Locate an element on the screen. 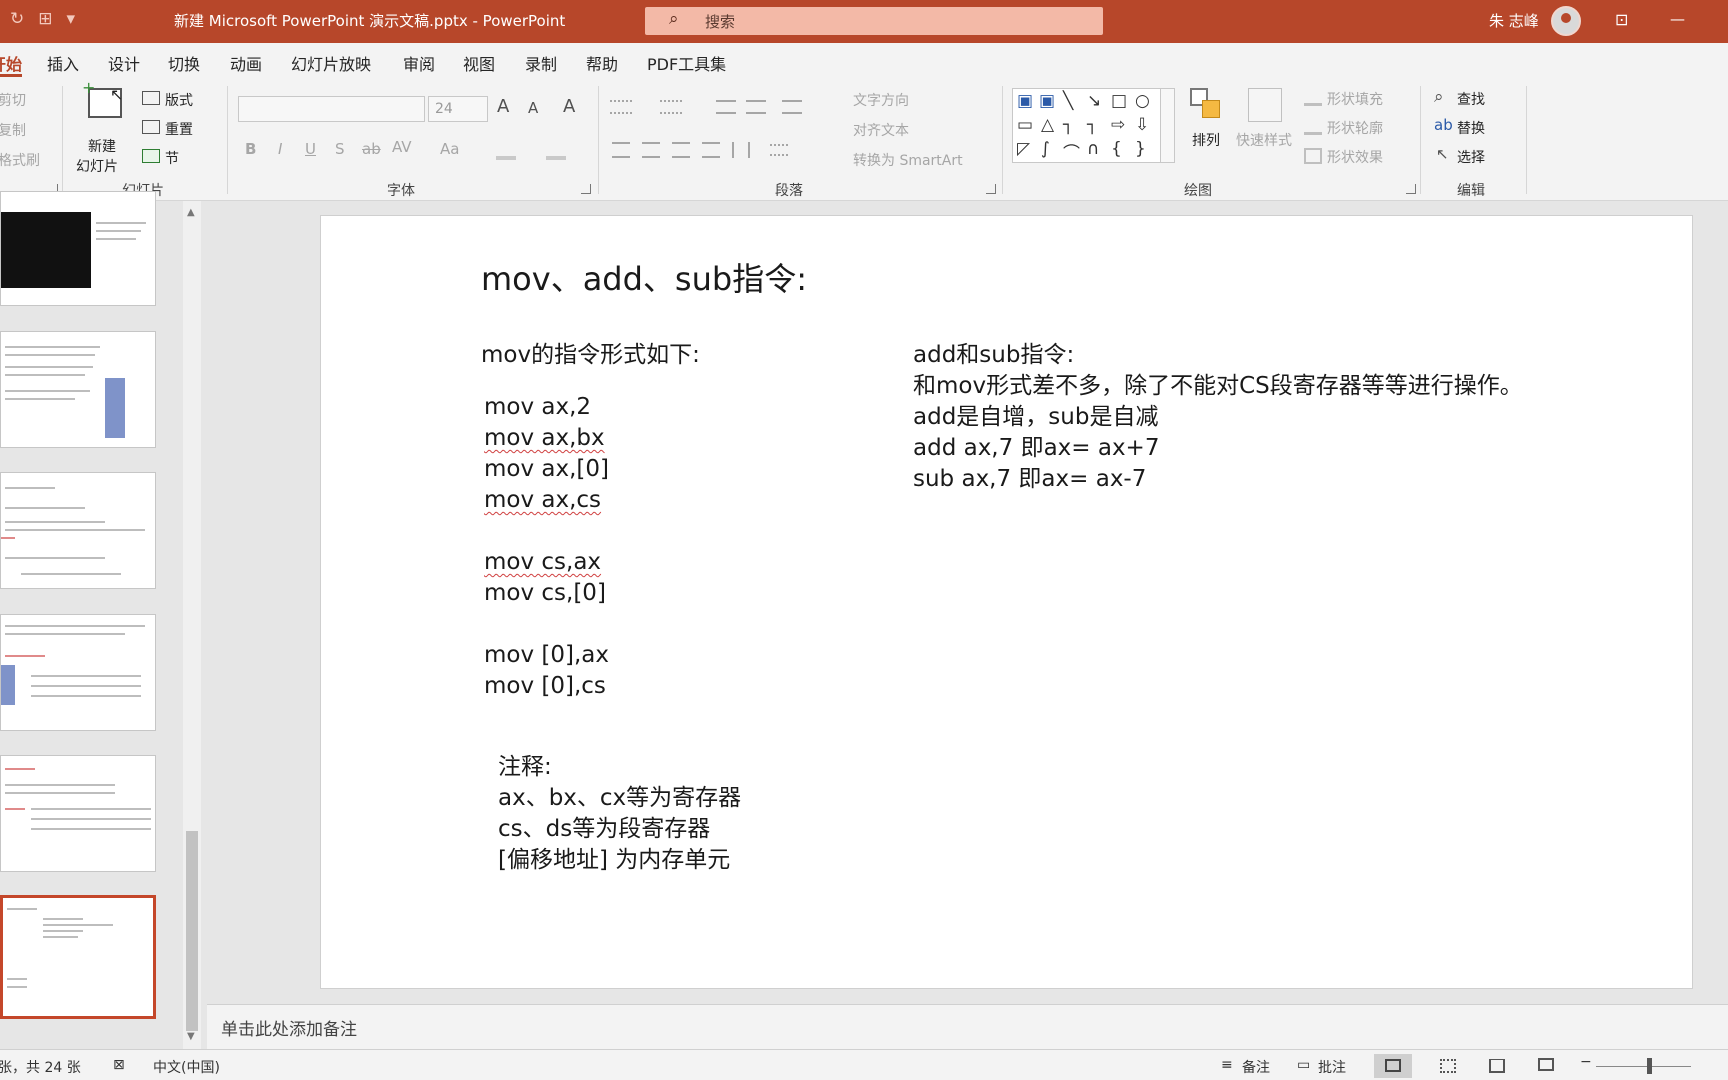 Image resolution: width=1728 pixels, height=1080 pixels. font-launcher-icon is located at coordinates (586, 189).